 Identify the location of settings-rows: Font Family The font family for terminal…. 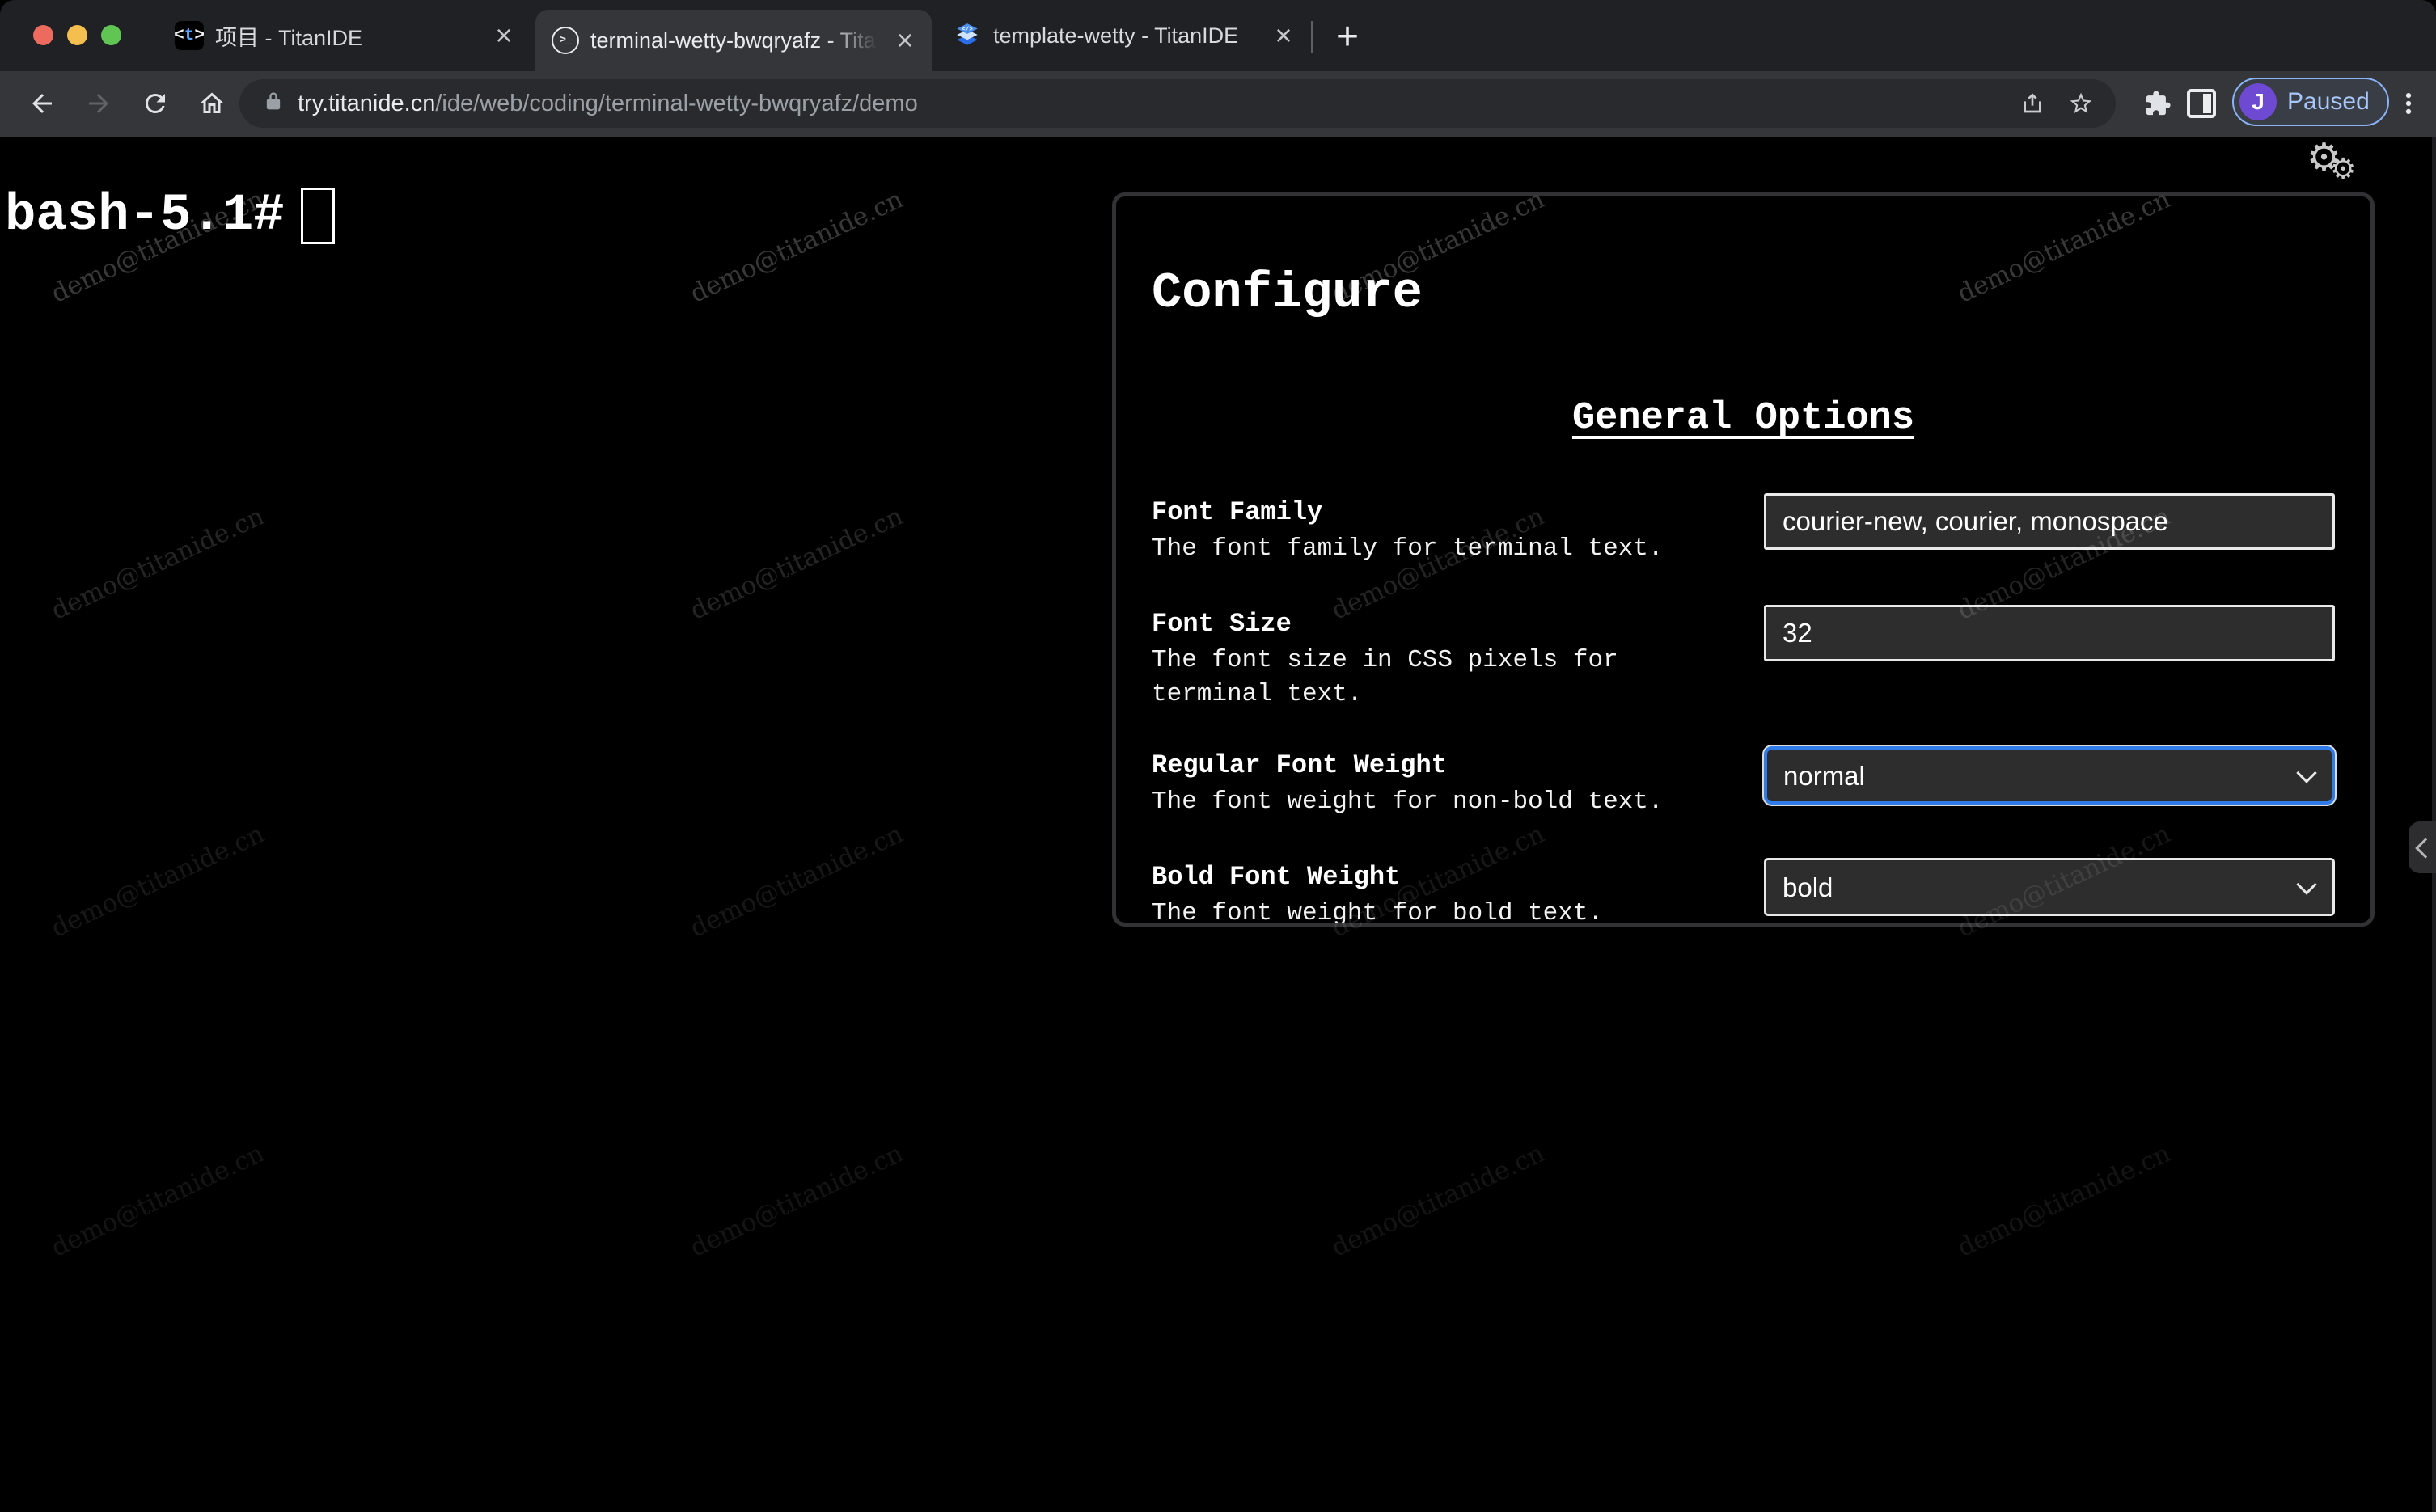
(1743, 709).